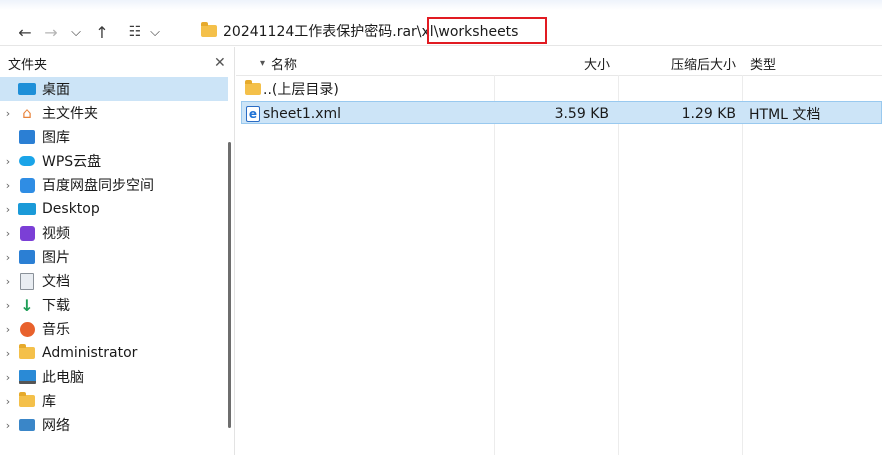 Image resolution: width=882 pixels, height=455 pixels. What do you see at coordinates (27, 281) in the screenshot?
I see `document-icon` at bounding box center [27, 281].